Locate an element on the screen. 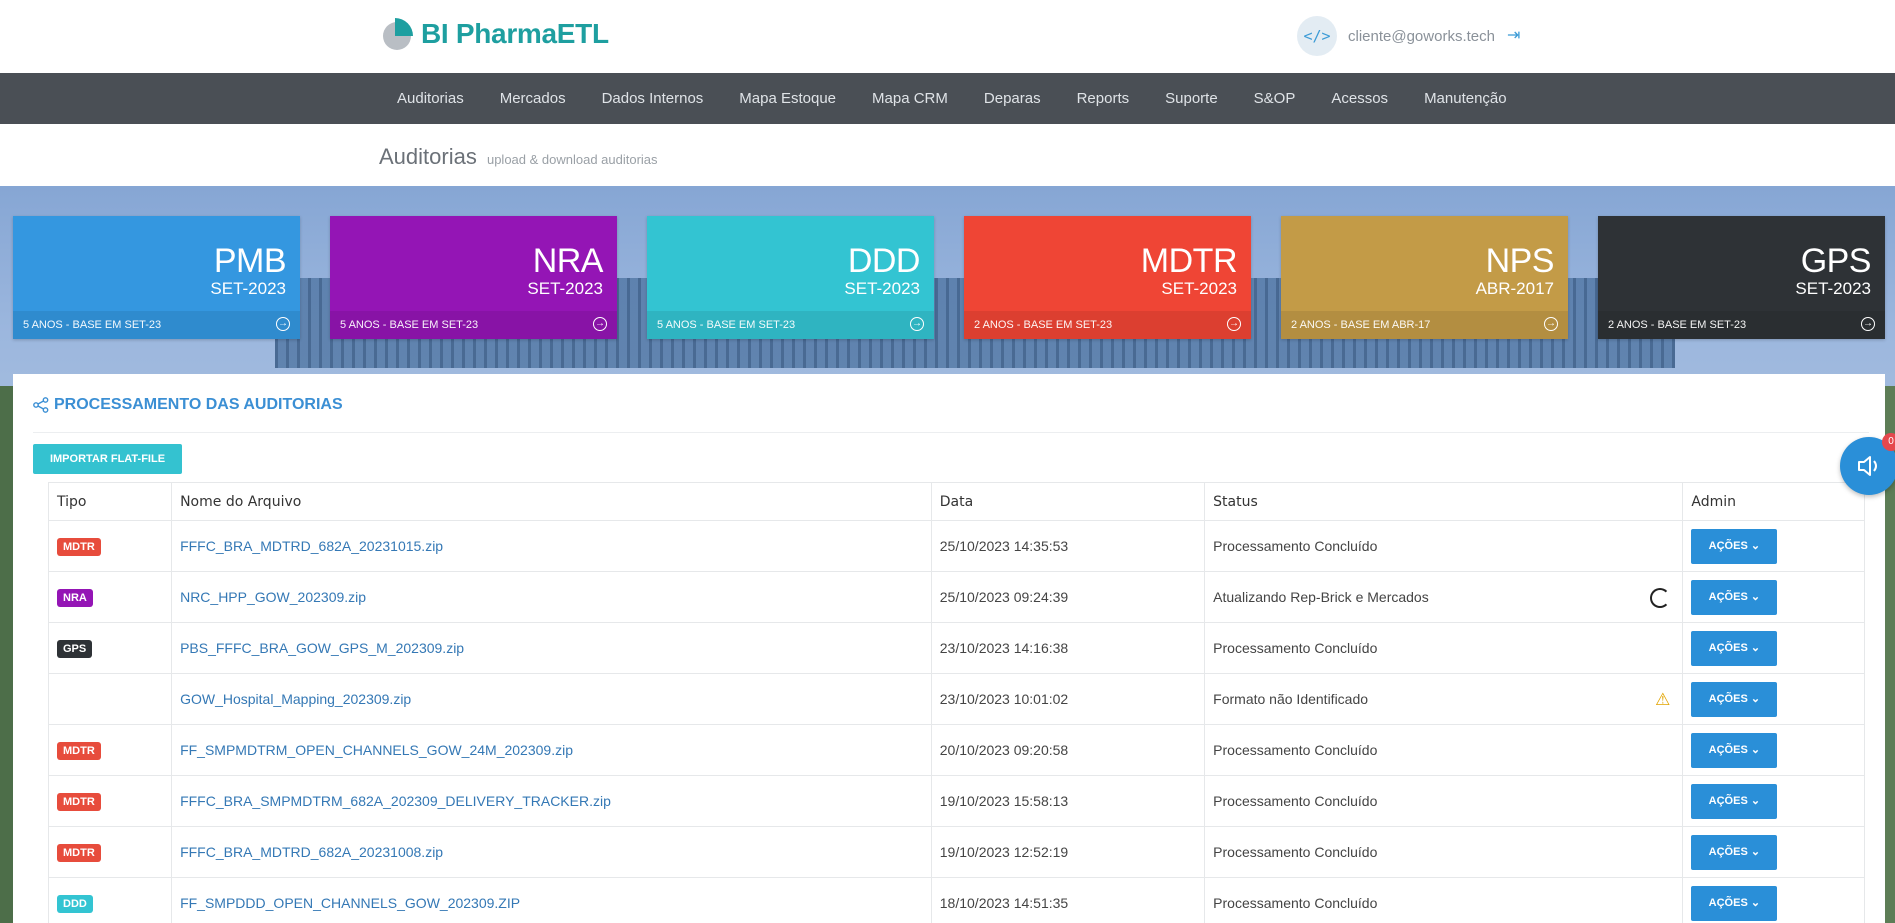  cell-date: 18/10/2023 14:51:35 is located at coordinates (1068, 900).